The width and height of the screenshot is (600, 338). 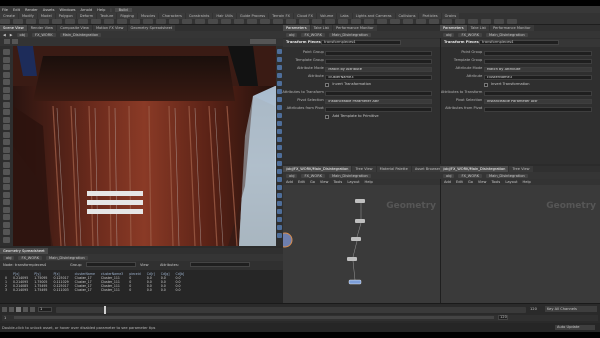 I want to click on range-end-field: 120, so click(x=503, y=317).